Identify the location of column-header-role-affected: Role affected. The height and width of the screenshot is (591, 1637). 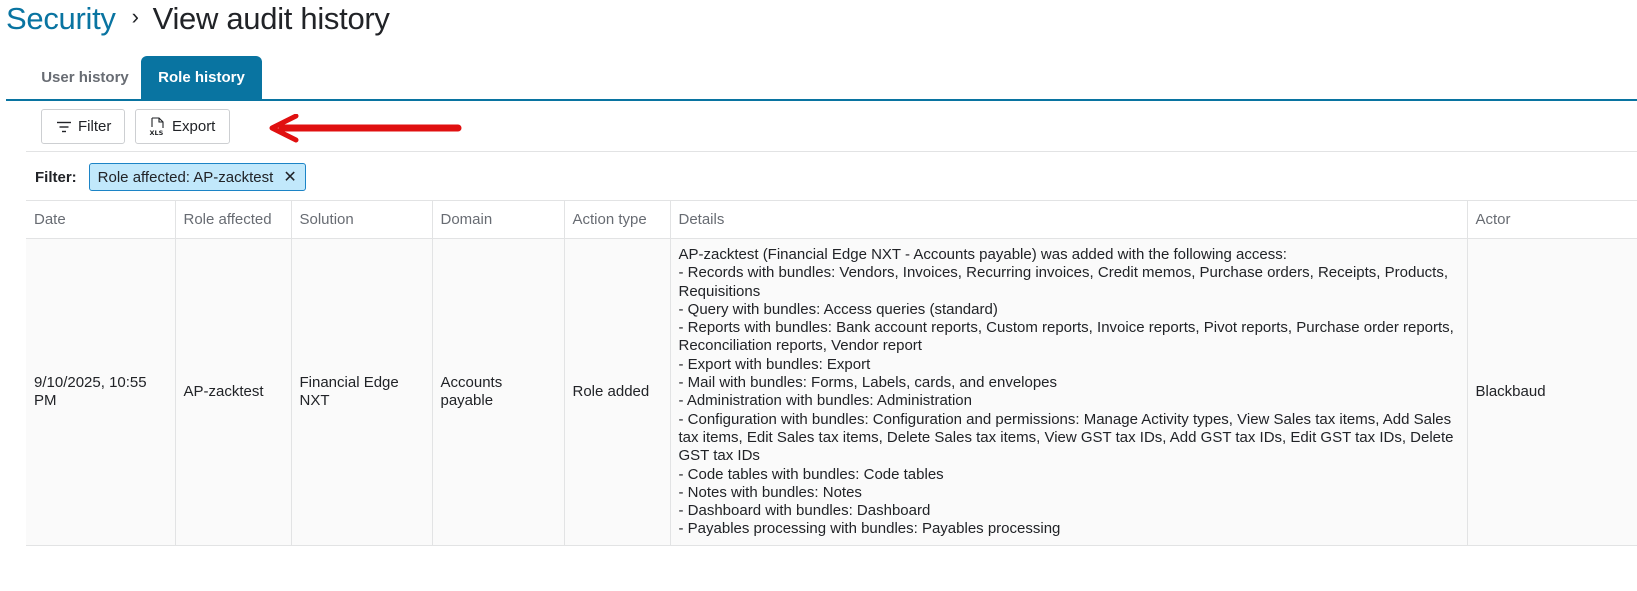
(232, 219).